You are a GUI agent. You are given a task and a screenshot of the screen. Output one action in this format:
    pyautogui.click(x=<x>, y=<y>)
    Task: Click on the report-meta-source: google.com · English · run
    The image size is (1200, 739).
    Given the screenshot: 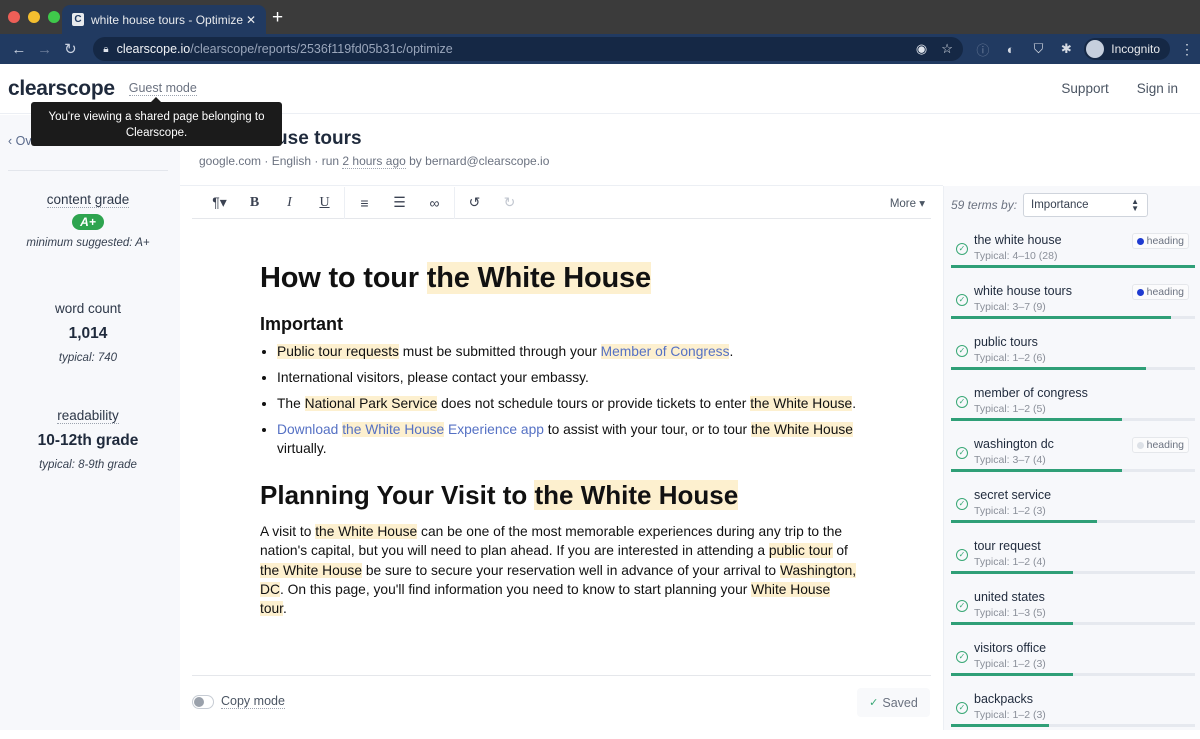 What is the action you would take?
    pyautogui.click(x=271, y=161)
    